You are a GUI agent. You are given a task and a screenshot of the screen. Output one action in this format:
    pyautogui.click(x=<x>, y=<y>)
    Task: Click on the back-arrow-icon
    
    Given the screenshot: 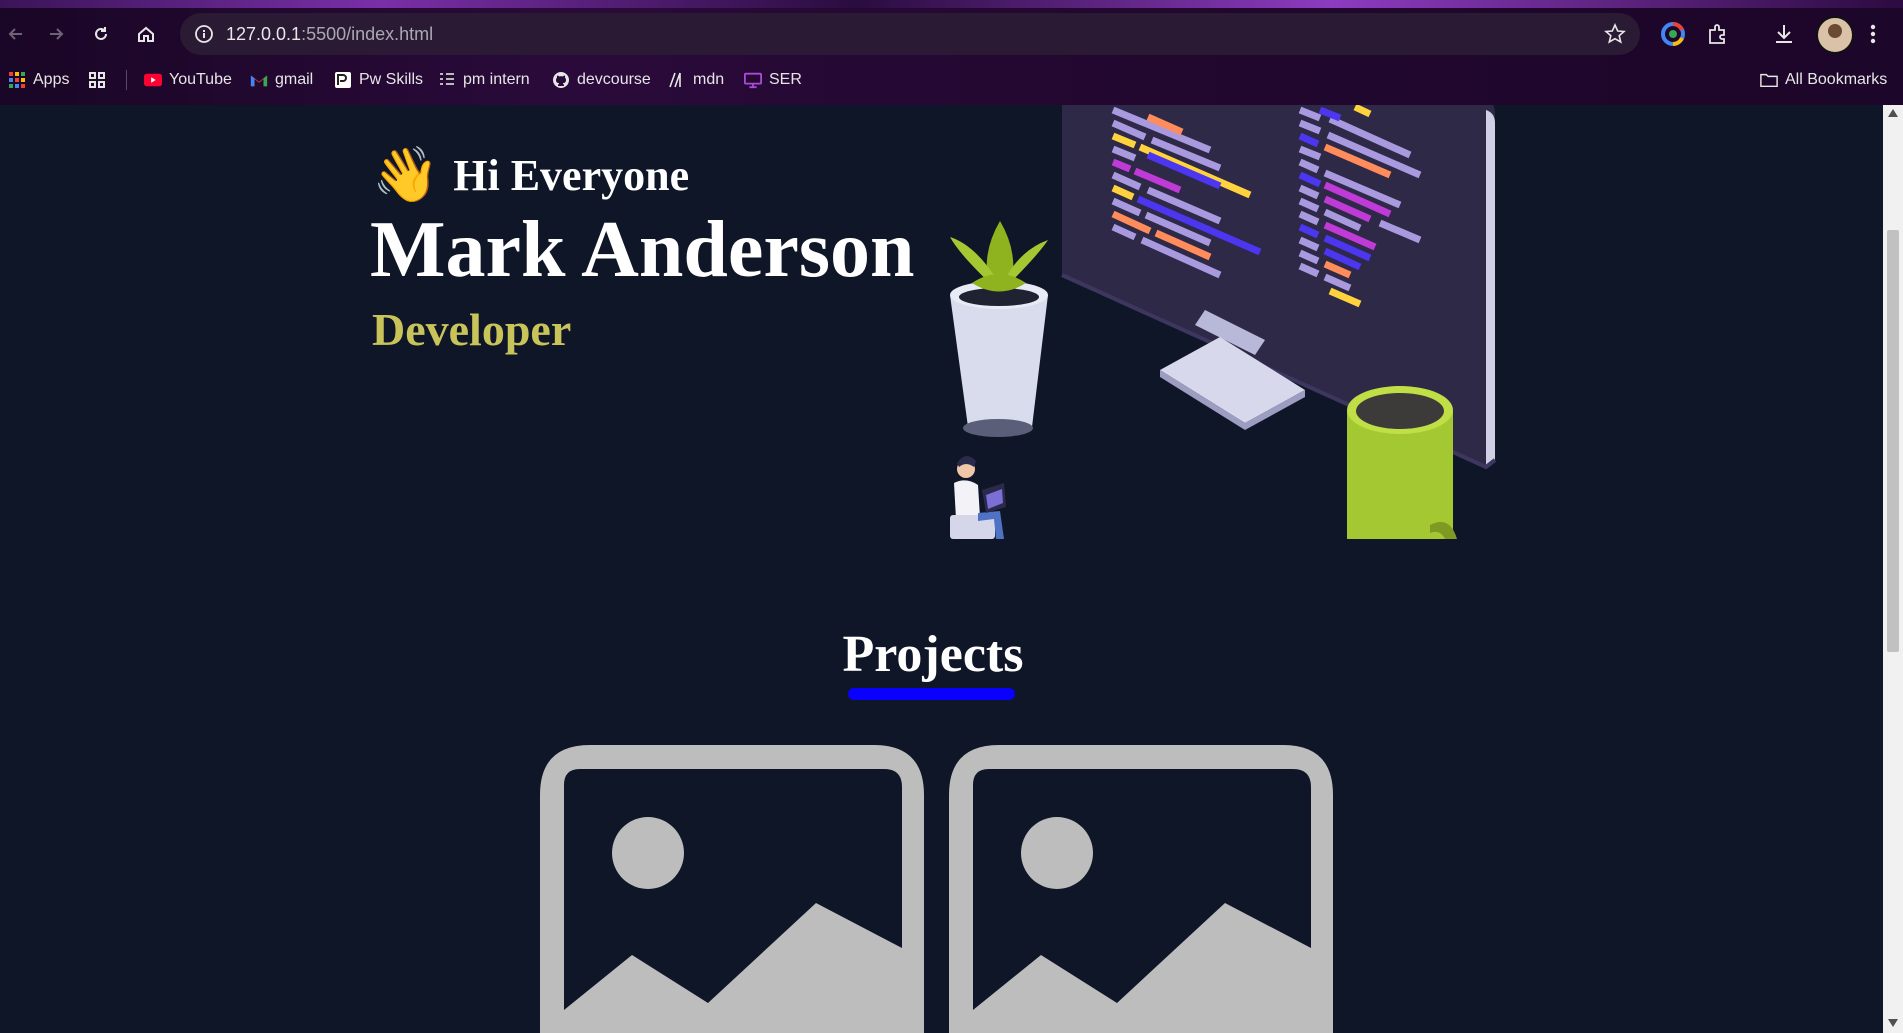 What is the action you would take?
    pyautogui.click(x=15, y=34)
    